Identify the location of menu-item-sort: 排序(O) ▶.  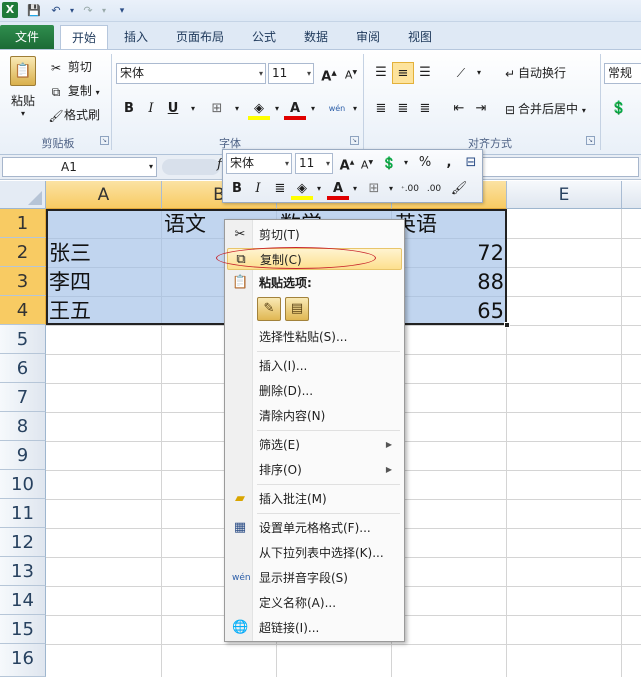
(314, 470).